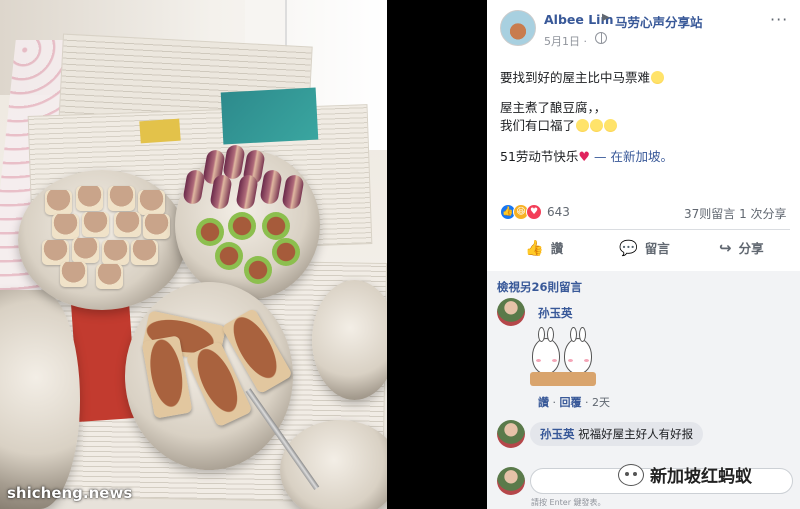 The width and height of the screenshot is (800, 509). Describe the element at coordinates (601, 38) in the screenshot. I see `globe-icon` at that location.